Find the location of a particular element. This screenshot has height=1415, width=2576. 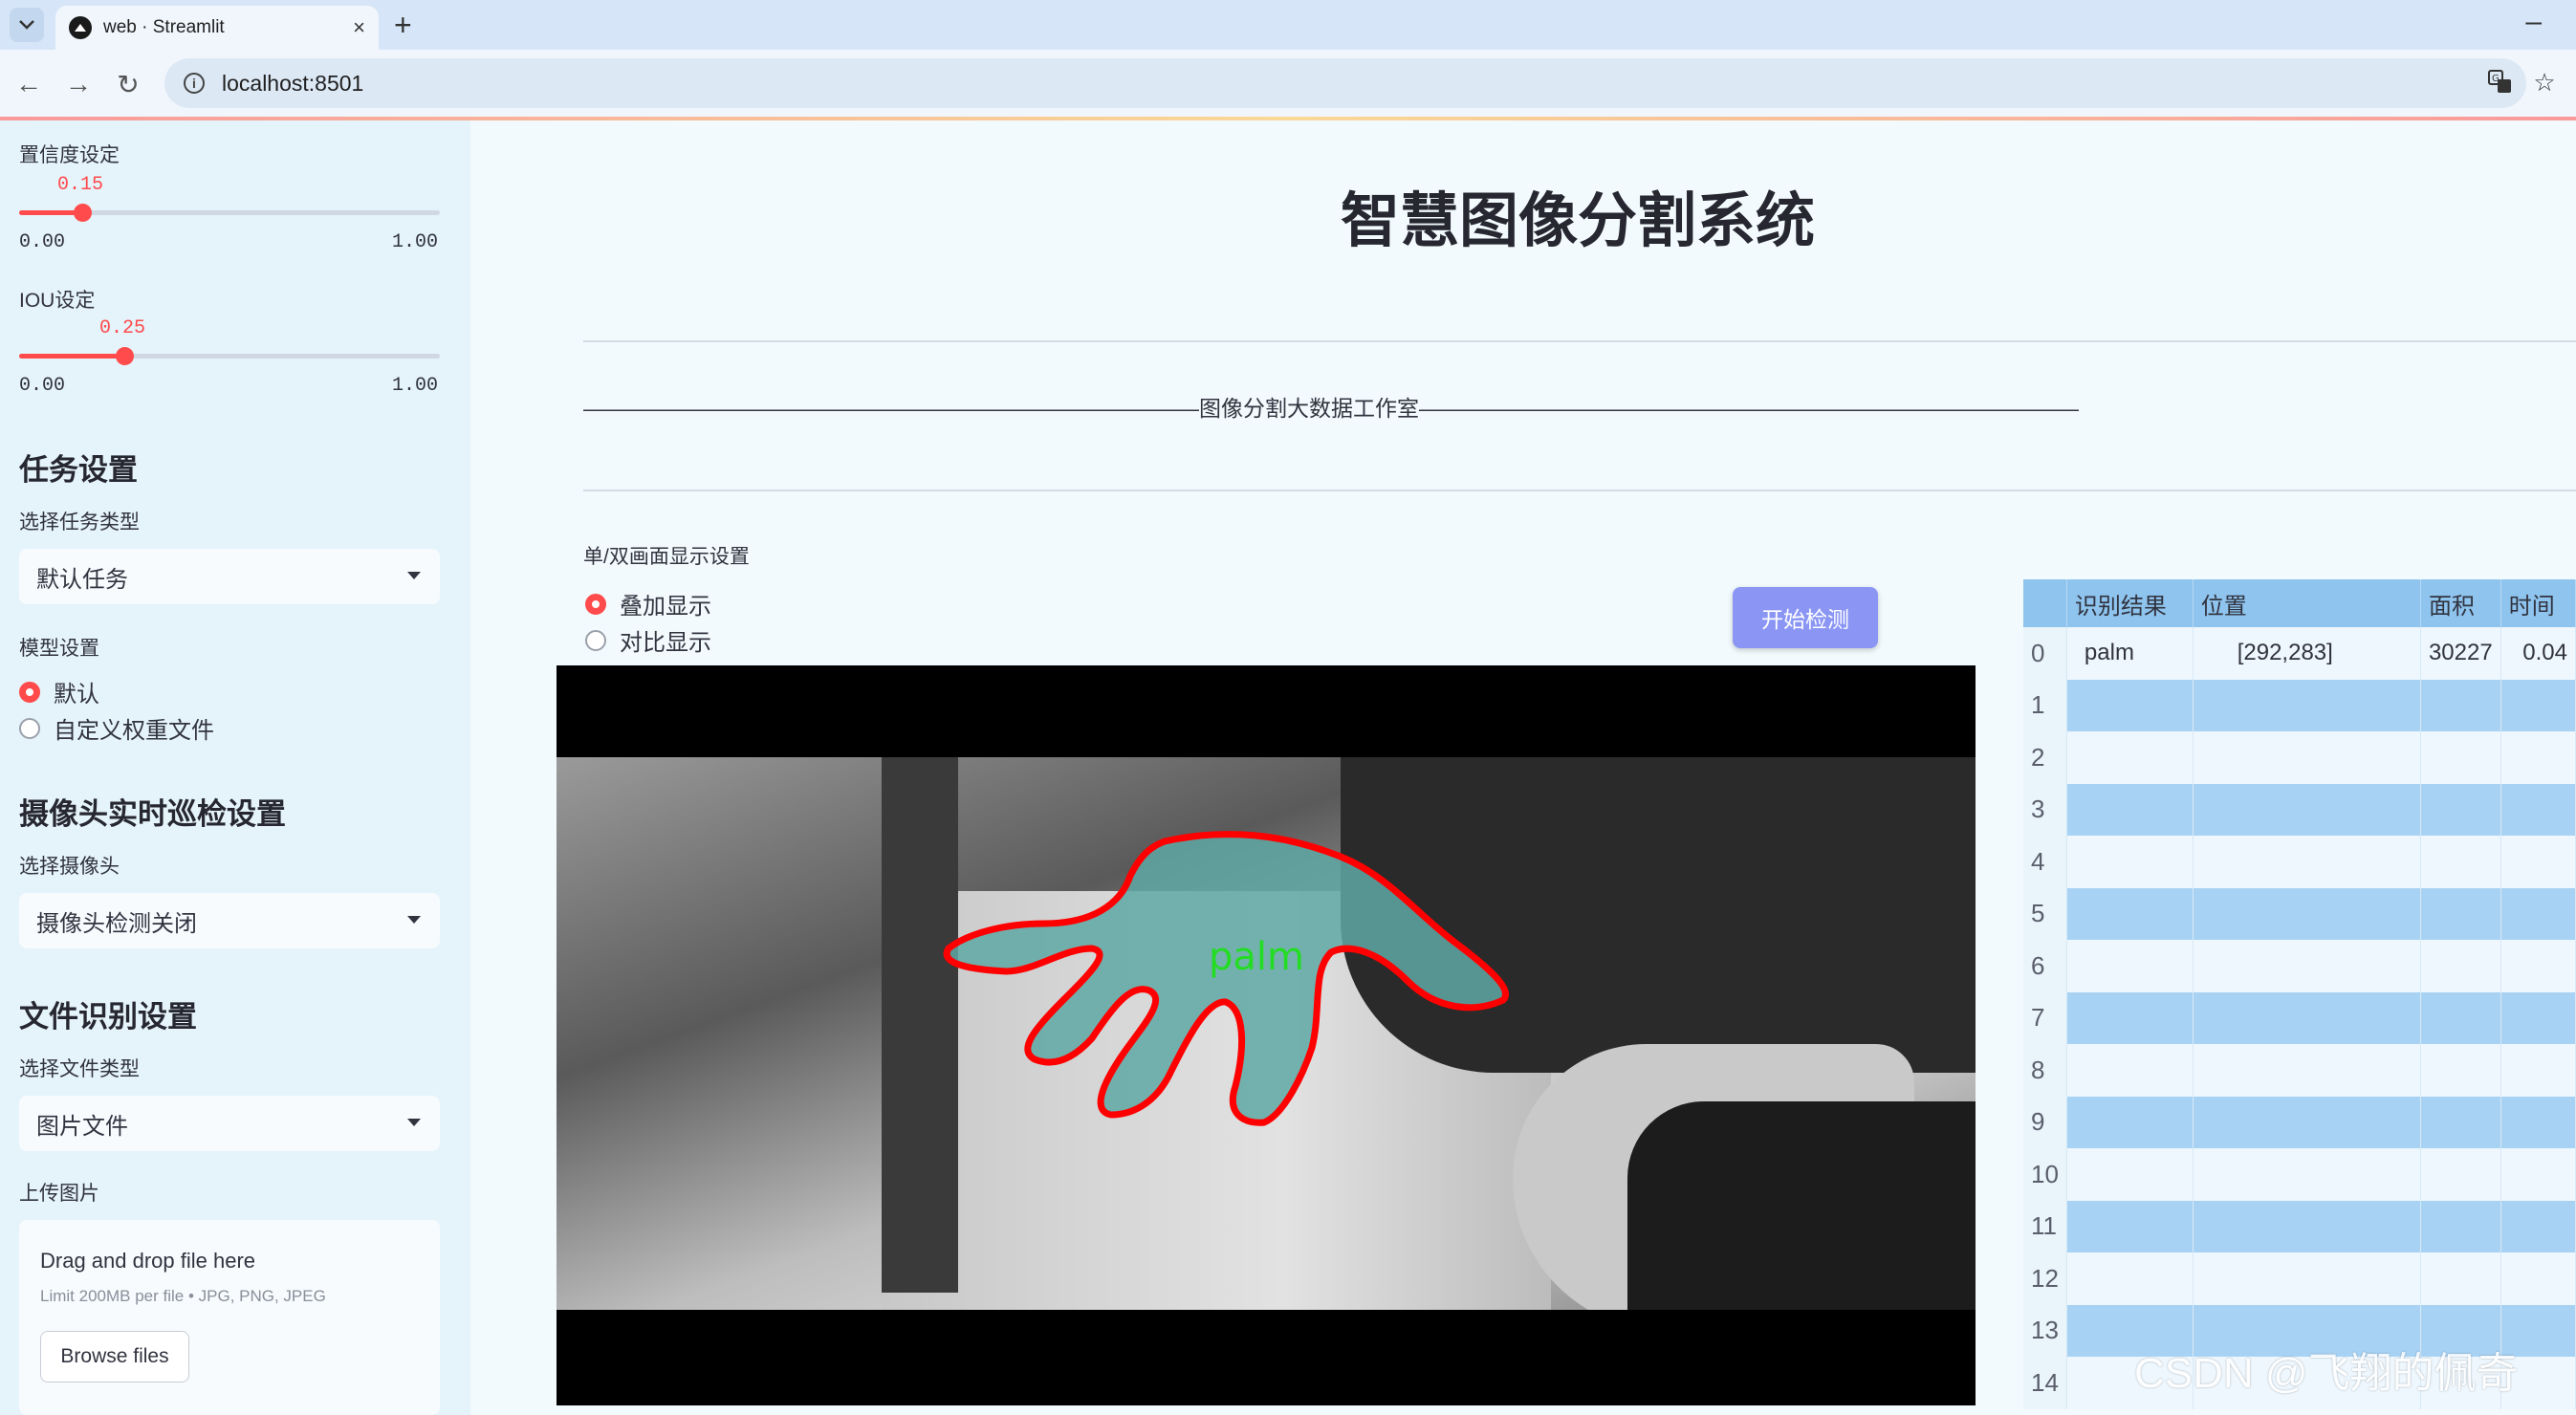

file-settings-header: 文件识别设置 is located at coordinates (108, 1017).